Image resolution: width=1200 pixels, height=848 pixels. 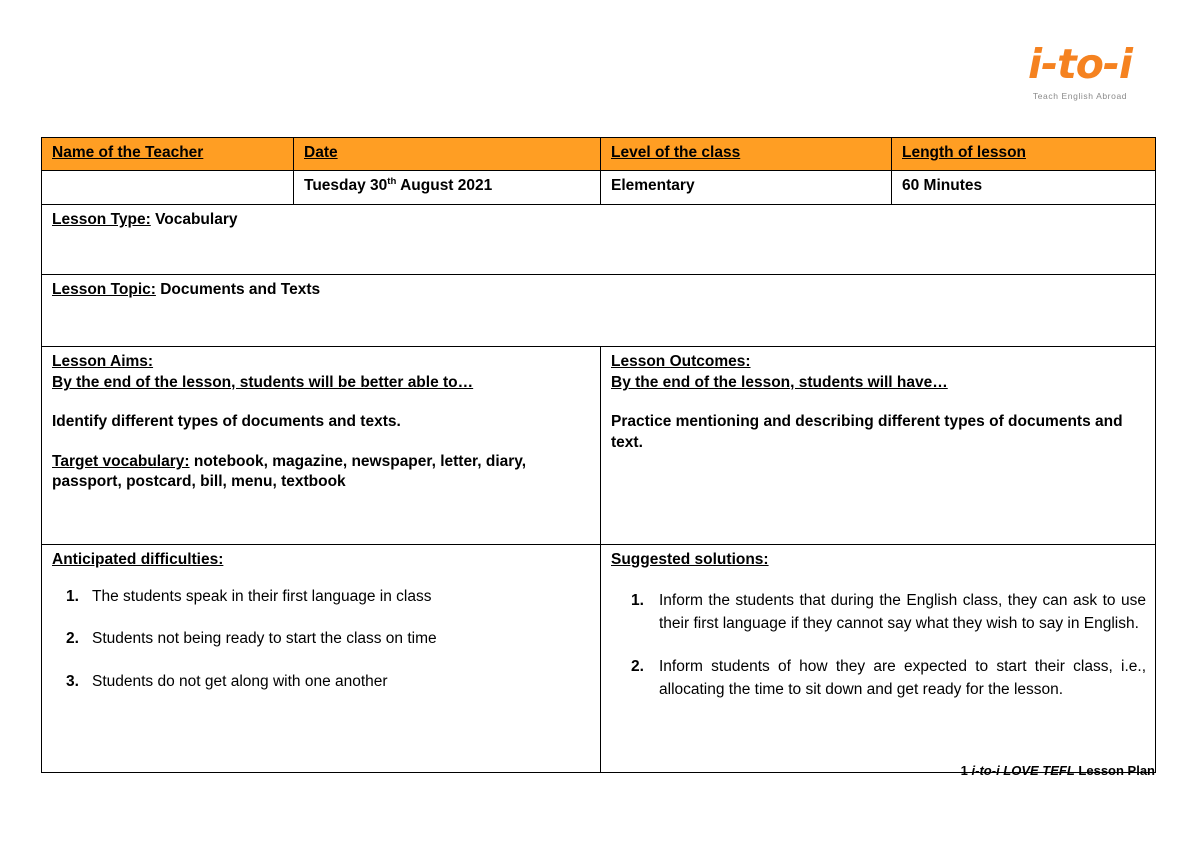 I want to click on lesson-topic-value: Documents and Texts, so click(x=238, y=289).